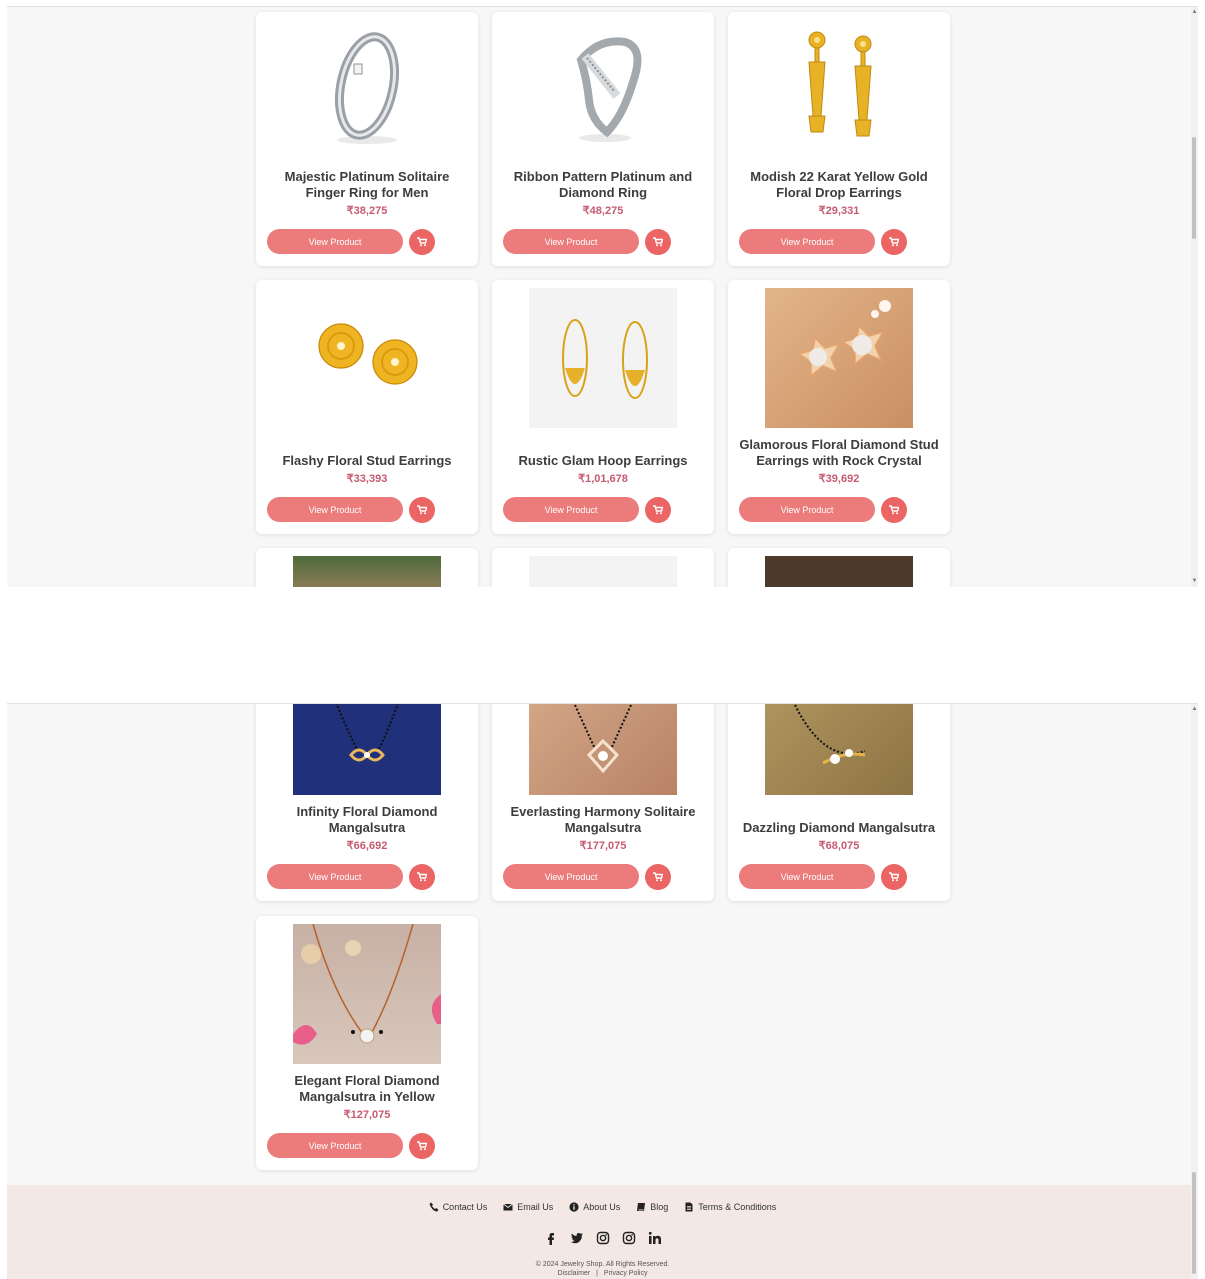  I want to click on footer-link-about: About Us, so click(594, 1207).